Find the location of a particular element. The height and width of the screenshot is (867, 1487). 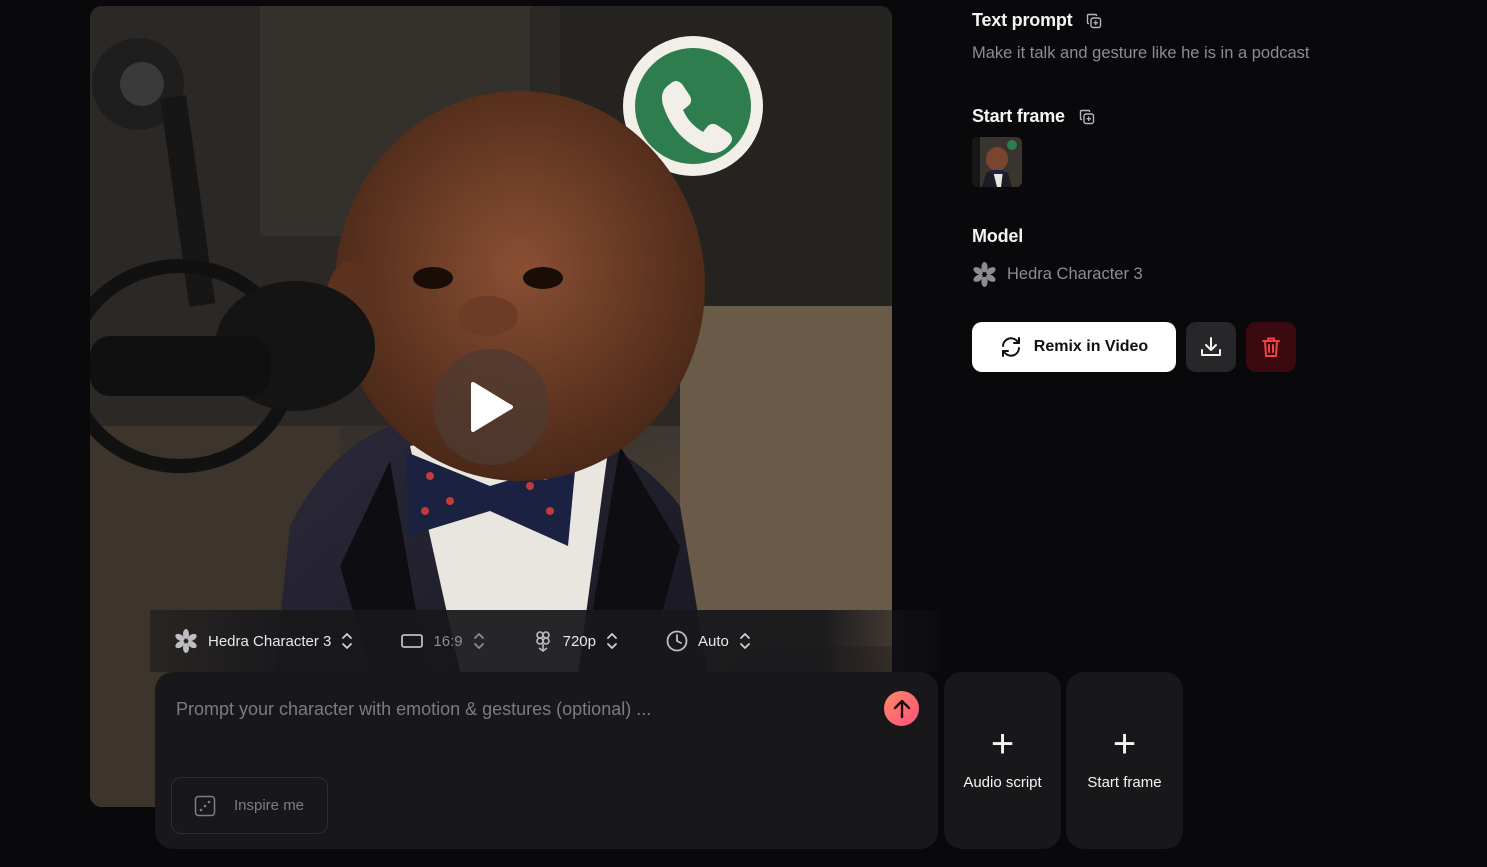

start-frame-card-label: Start frame is located at coordinates (1124, 782).